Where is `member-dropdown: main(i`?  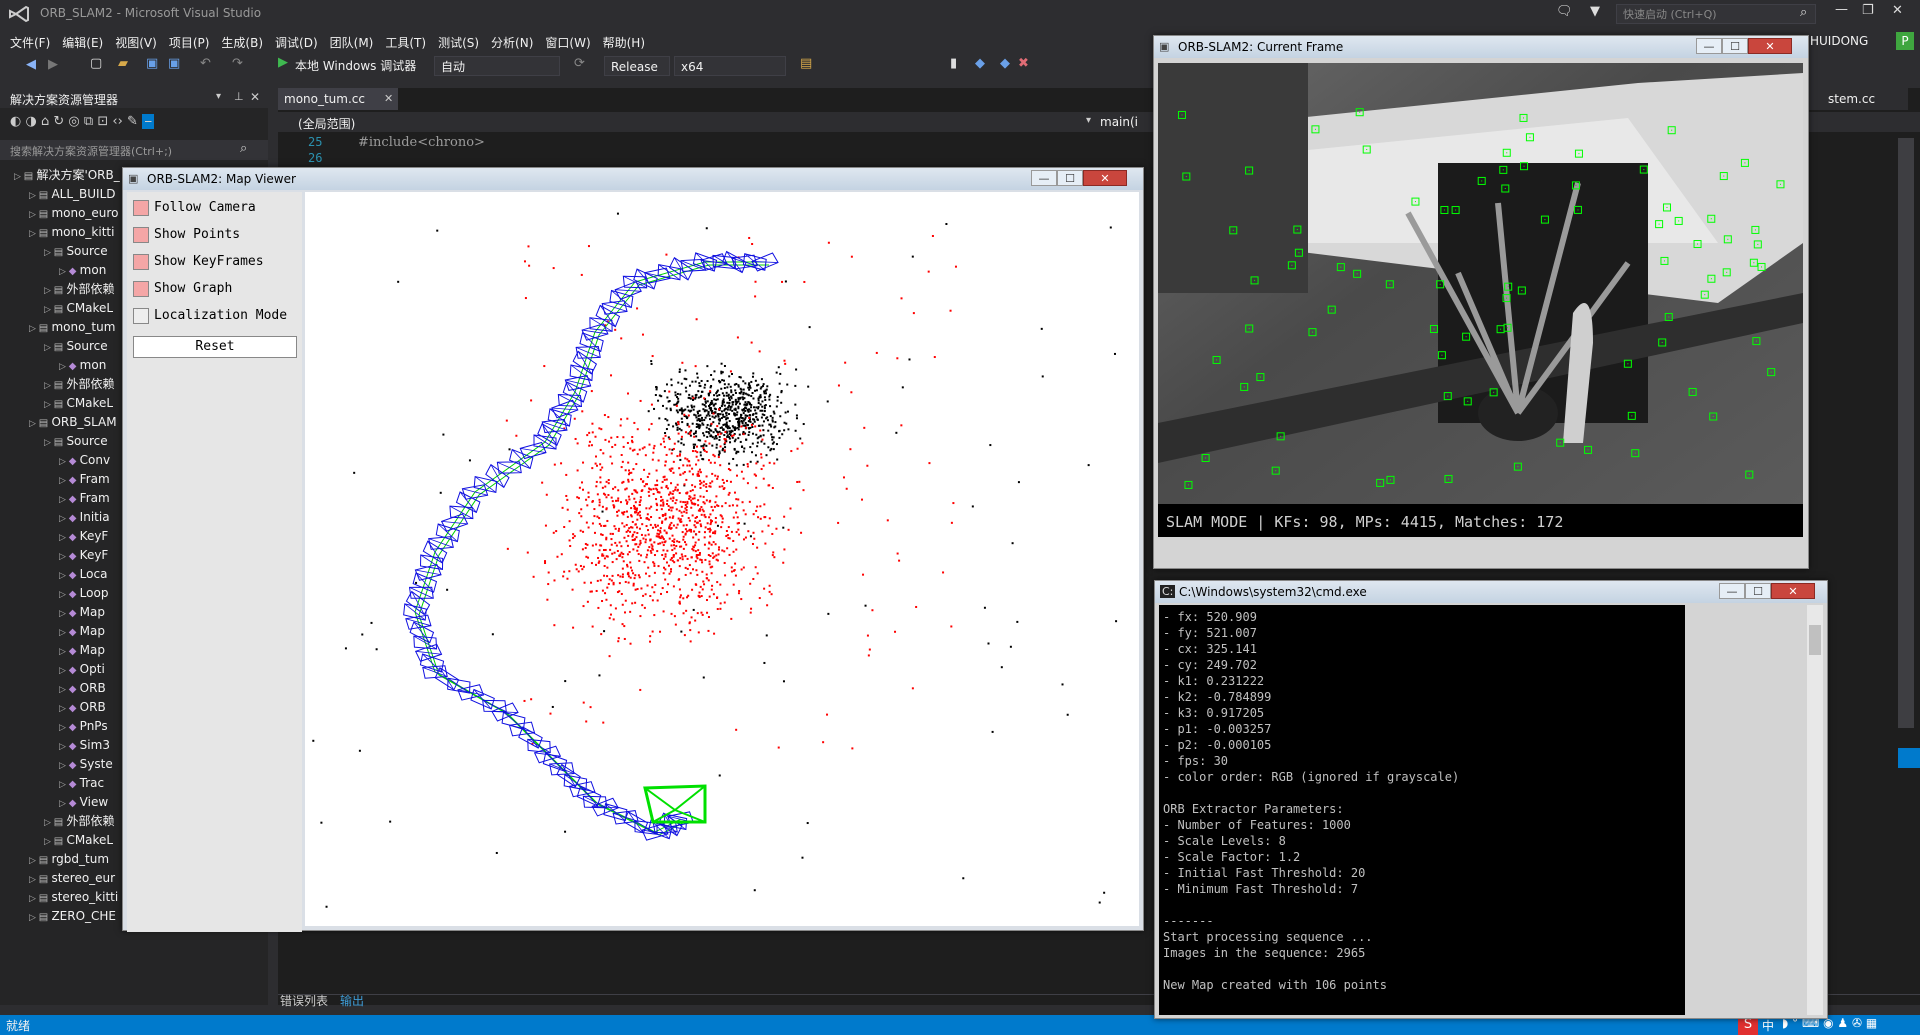
member-dropdown: main(i is located at coordinates (1119, 122).